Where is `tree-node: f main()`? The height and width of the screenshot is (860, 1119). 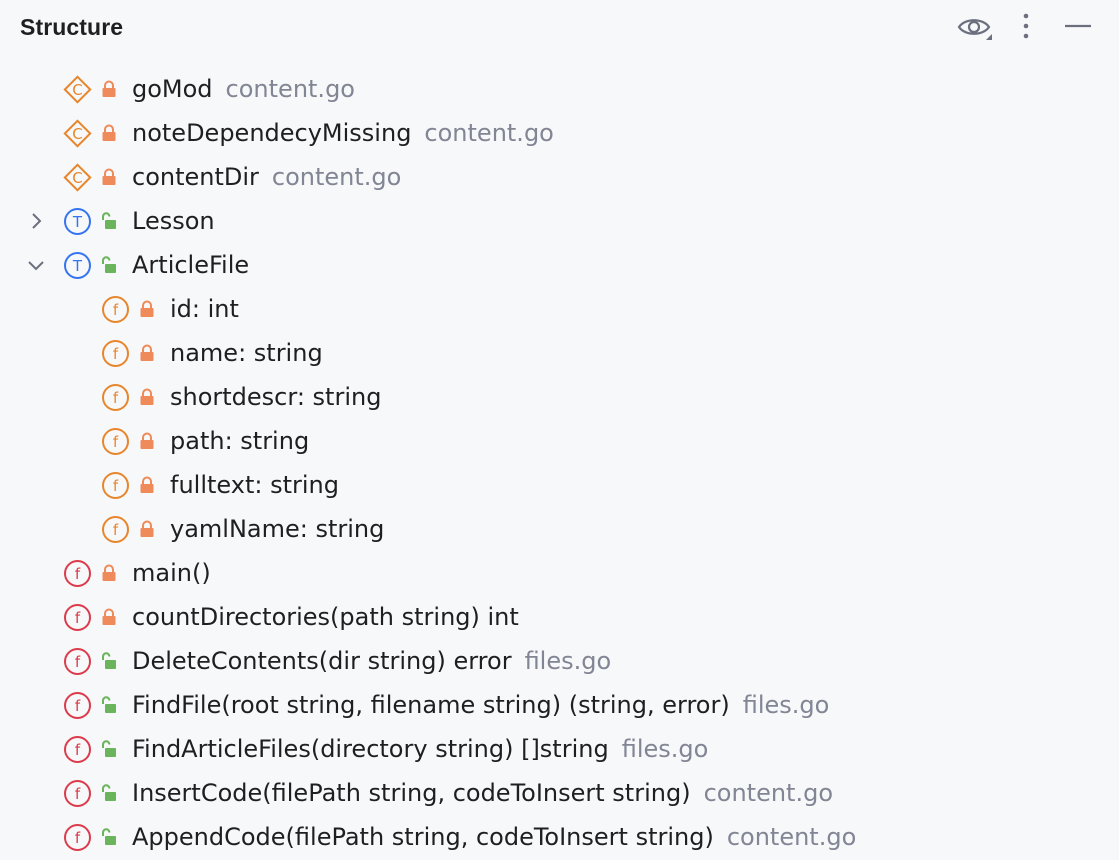 tree-node: f main() is located at coordinates (559, 573).